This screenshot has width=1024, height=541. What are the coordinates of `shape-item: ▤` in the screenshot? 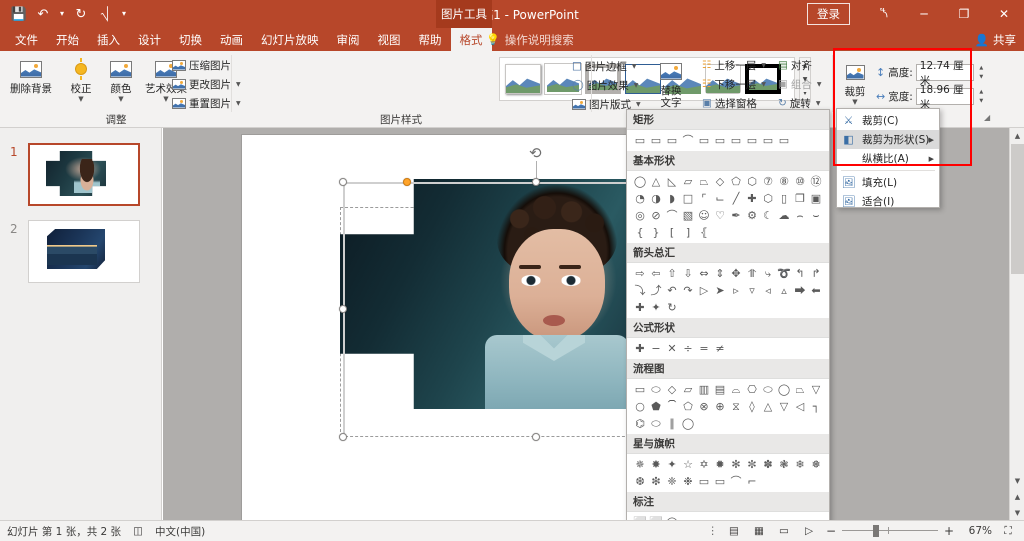 It's located at (720, 389).